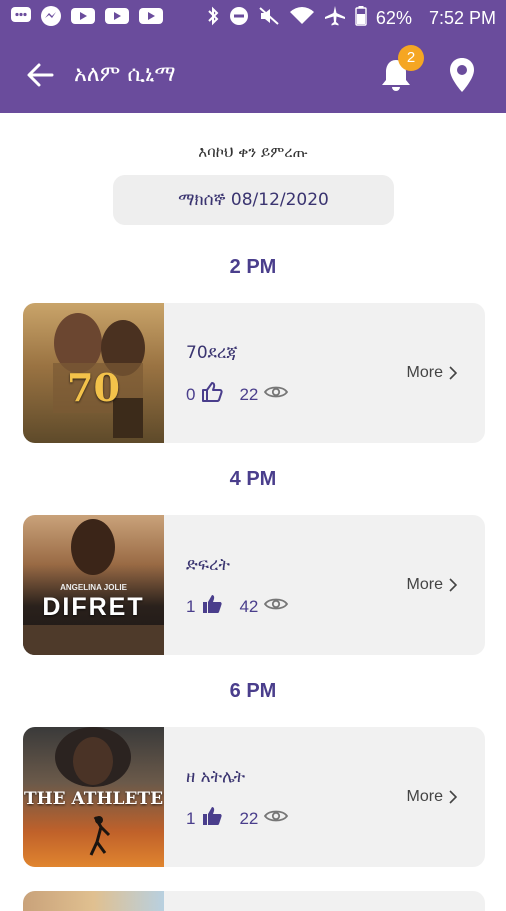 The width and height of the screenshot is (506, 911). Describe the element at coordinates (253, 74) in the screenshot. I see `app-bar: አለም ሲኒማ 2` at that location.